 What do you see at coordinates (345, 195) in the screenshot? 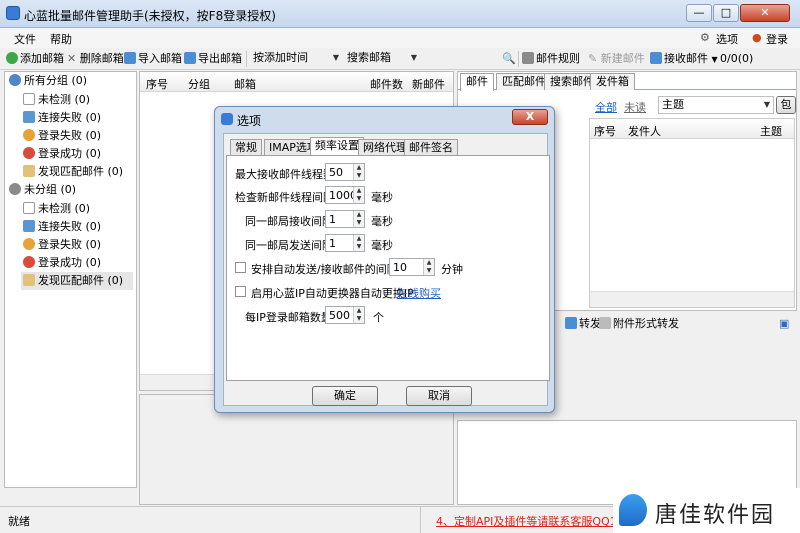
I see `check-interval-stepper: 1000 ▲ ▼` at bounding box center [345, 195].